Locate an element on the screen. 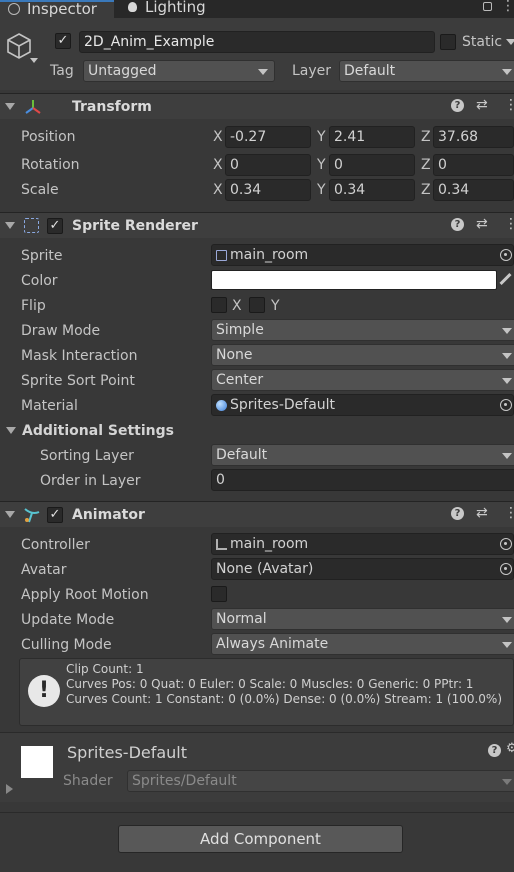  add-component-button: Add Component is located at coordinates (260, 839).